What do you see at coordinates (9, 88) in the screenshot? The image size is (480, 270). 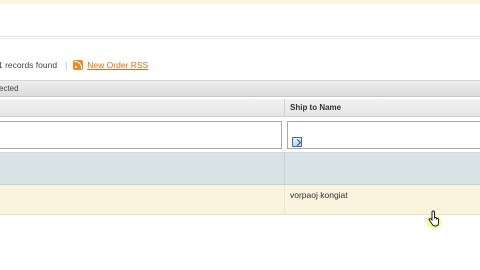 I see `selected-count-text: ected` at bounding box center [9, 88].